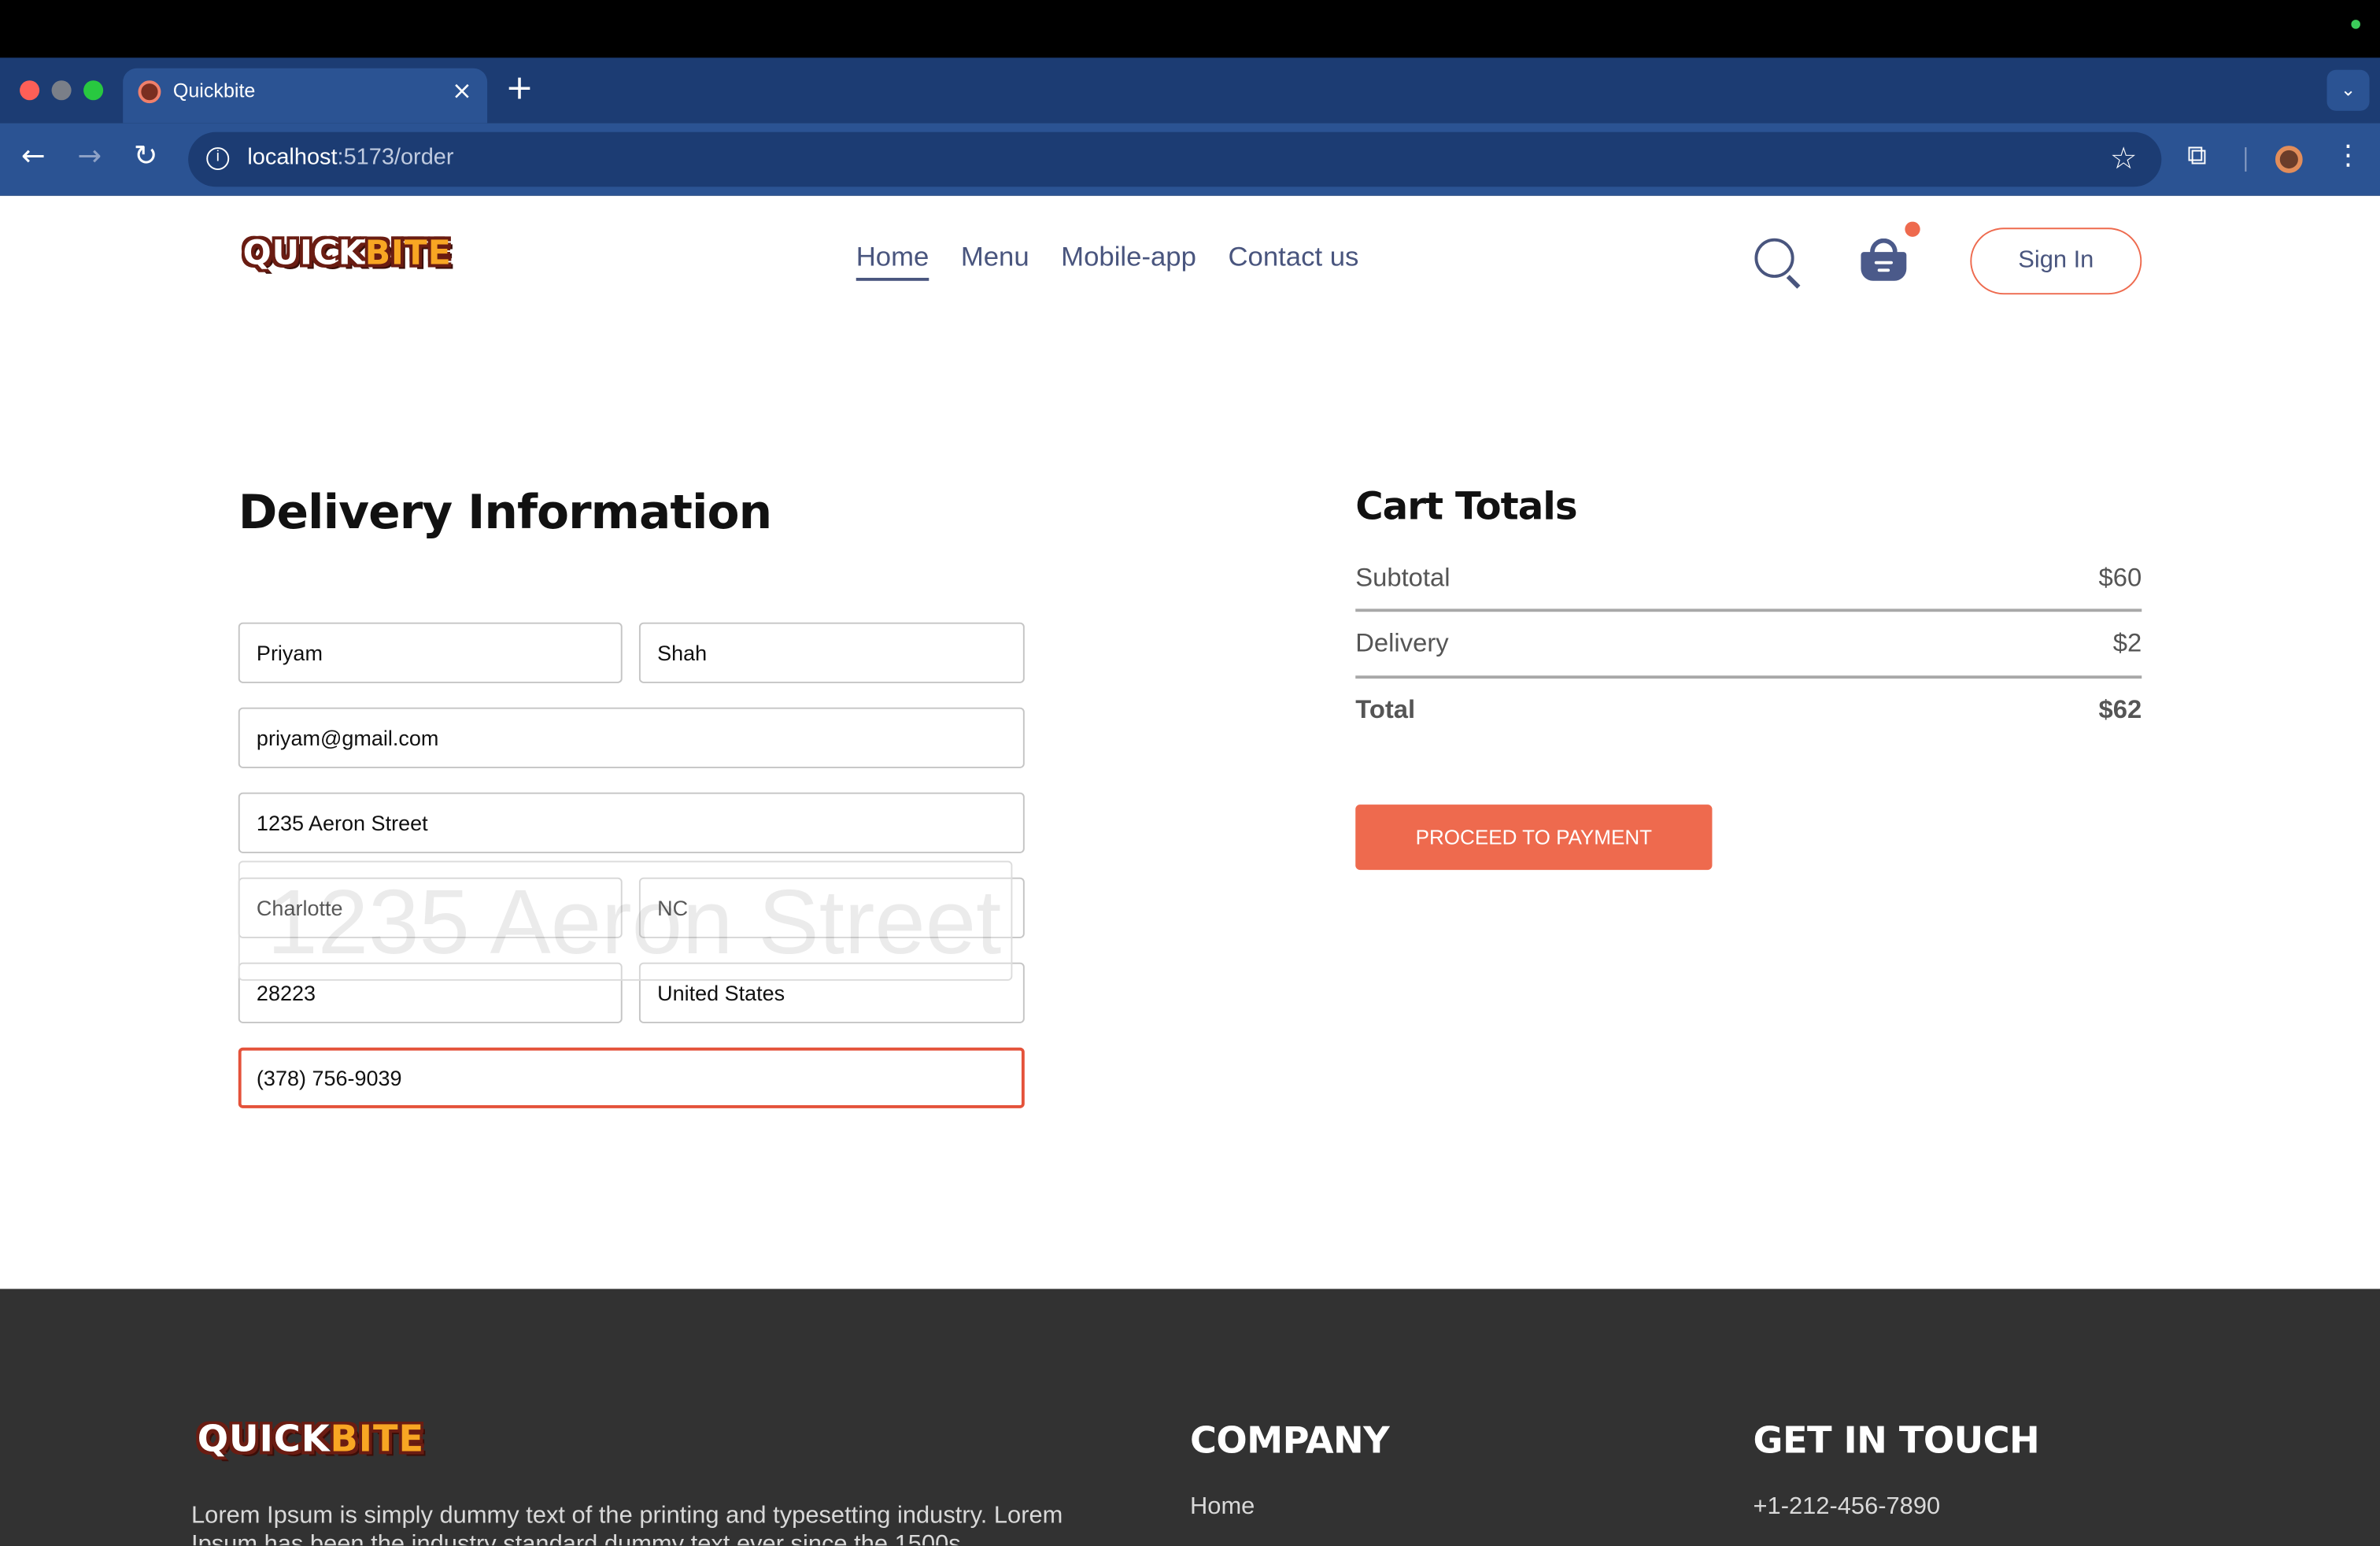 The height and width of the screenshot is (1546, 2380). I want to click on first-name-field: Priyam, so click(431, 652).